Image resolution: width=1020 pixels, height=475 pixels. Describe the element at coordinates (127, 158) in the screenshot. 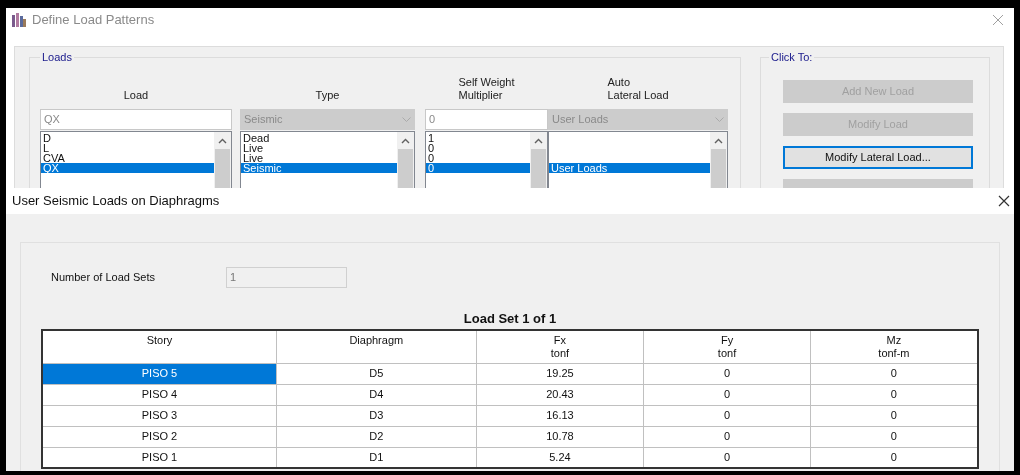

I see `list-item: CVA` at that location.